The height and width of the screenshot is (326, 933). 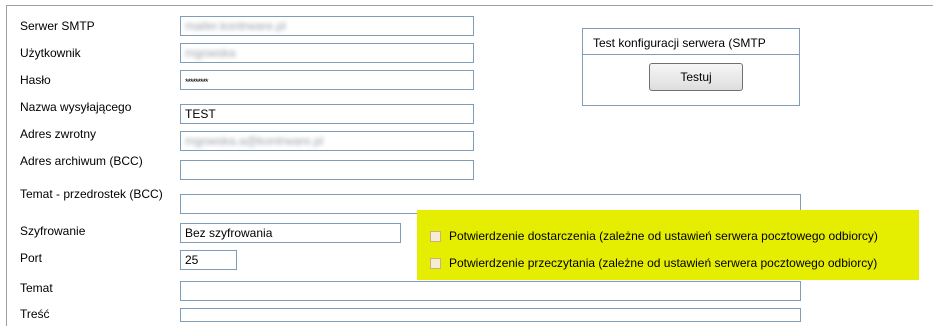 What do you see at coordinates (192, 260) in the screenshot?
I see `port-value: 25` at bounding box center [192, 260].